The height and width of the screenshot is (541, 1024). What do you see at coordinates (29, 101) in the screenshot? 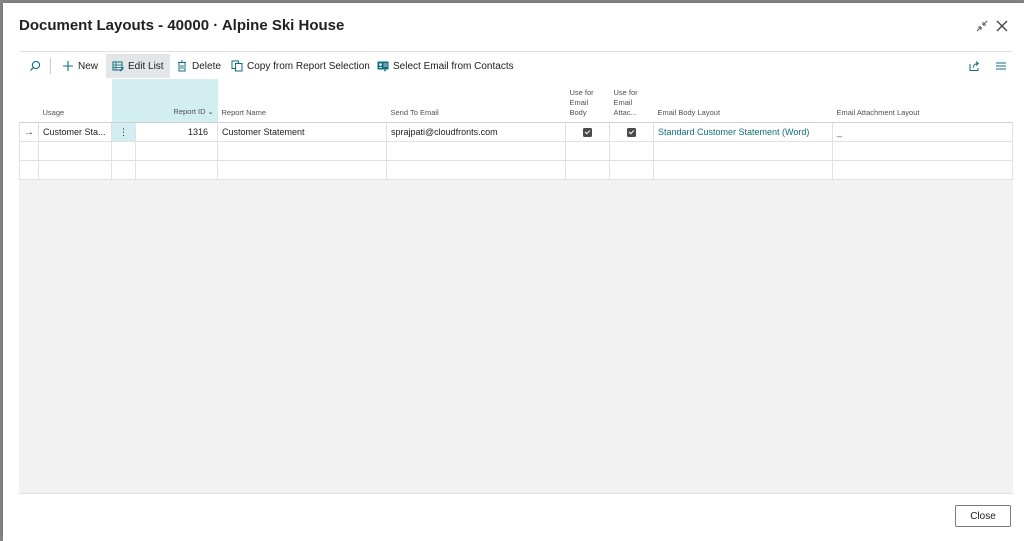
I see `row-indicator-header` at bounding box center [29, 101].